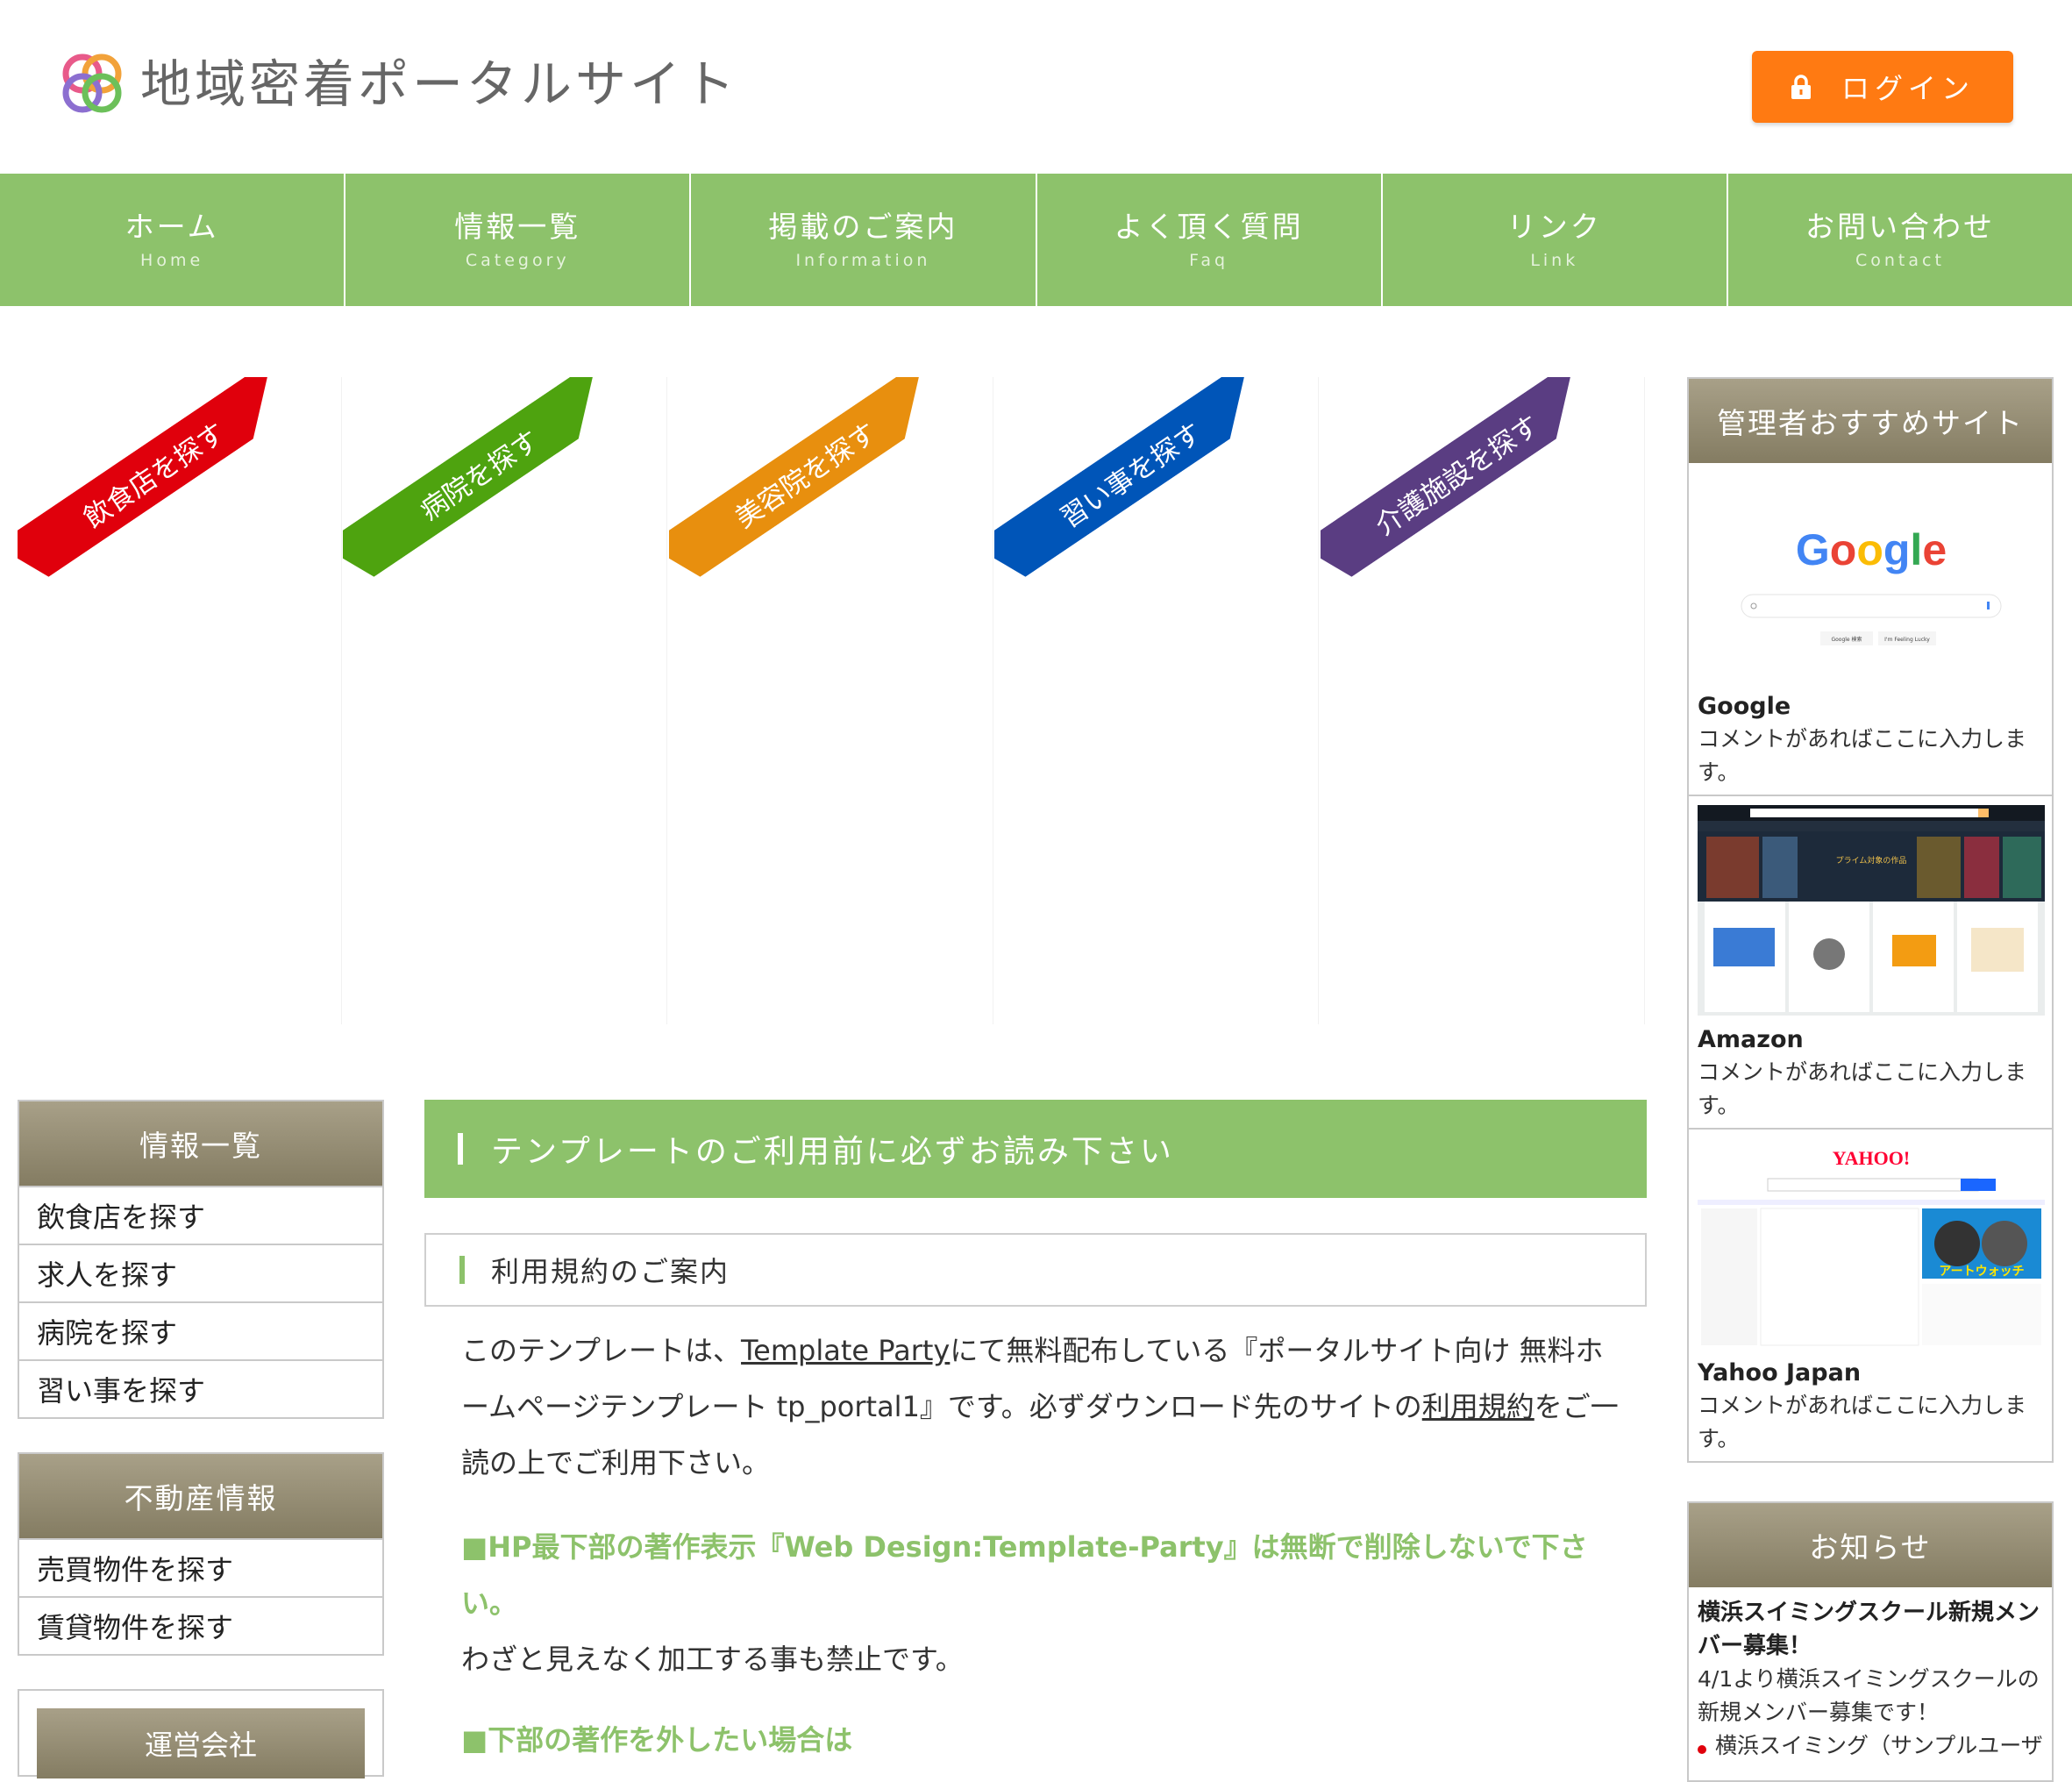  Describe the element at coordinates (200, 1567) in the screenshot. I see `sidebar-item-sale: 売買物件を探す` at that location.